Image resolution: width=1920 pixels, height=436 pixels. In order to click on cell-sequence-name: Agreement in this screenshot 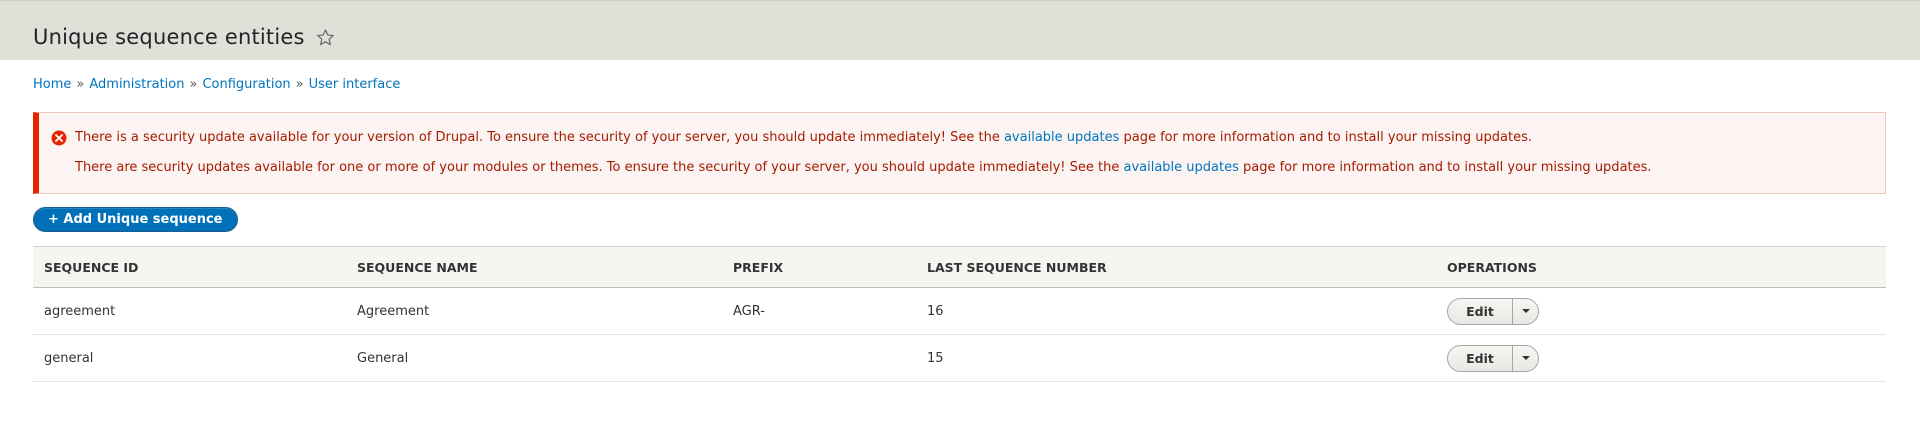, I will do `click(393, 311)`.